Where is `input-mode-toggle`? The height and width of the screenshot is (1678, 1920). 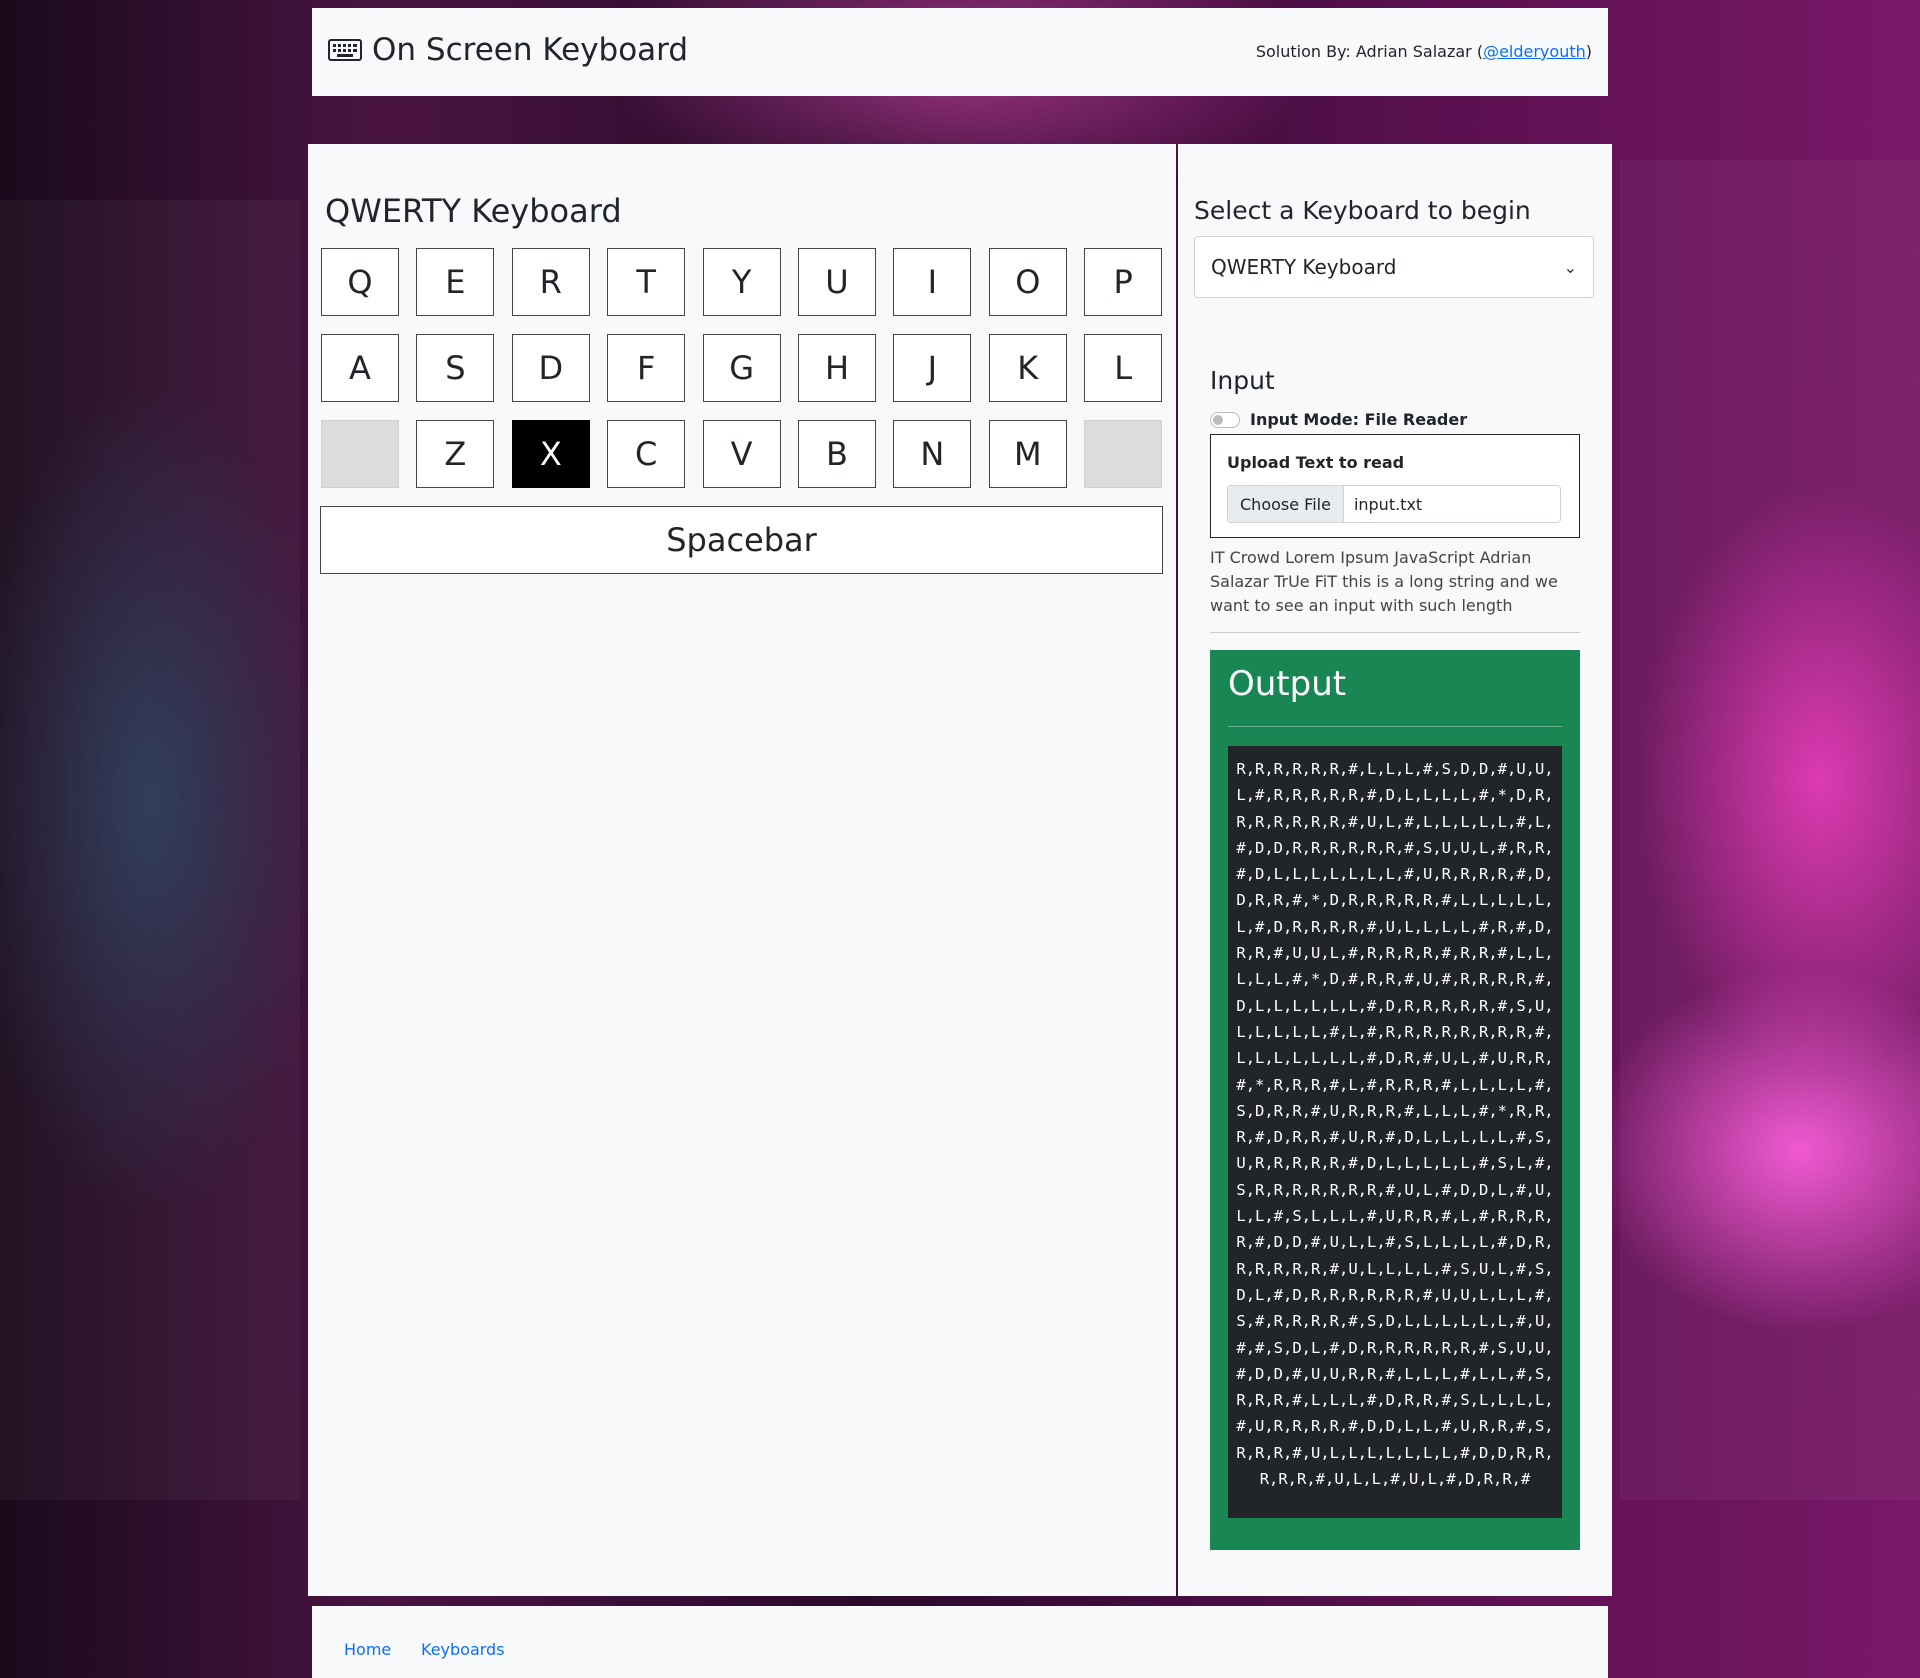 input-mode-toggle is located at coordinates (1225, 419).